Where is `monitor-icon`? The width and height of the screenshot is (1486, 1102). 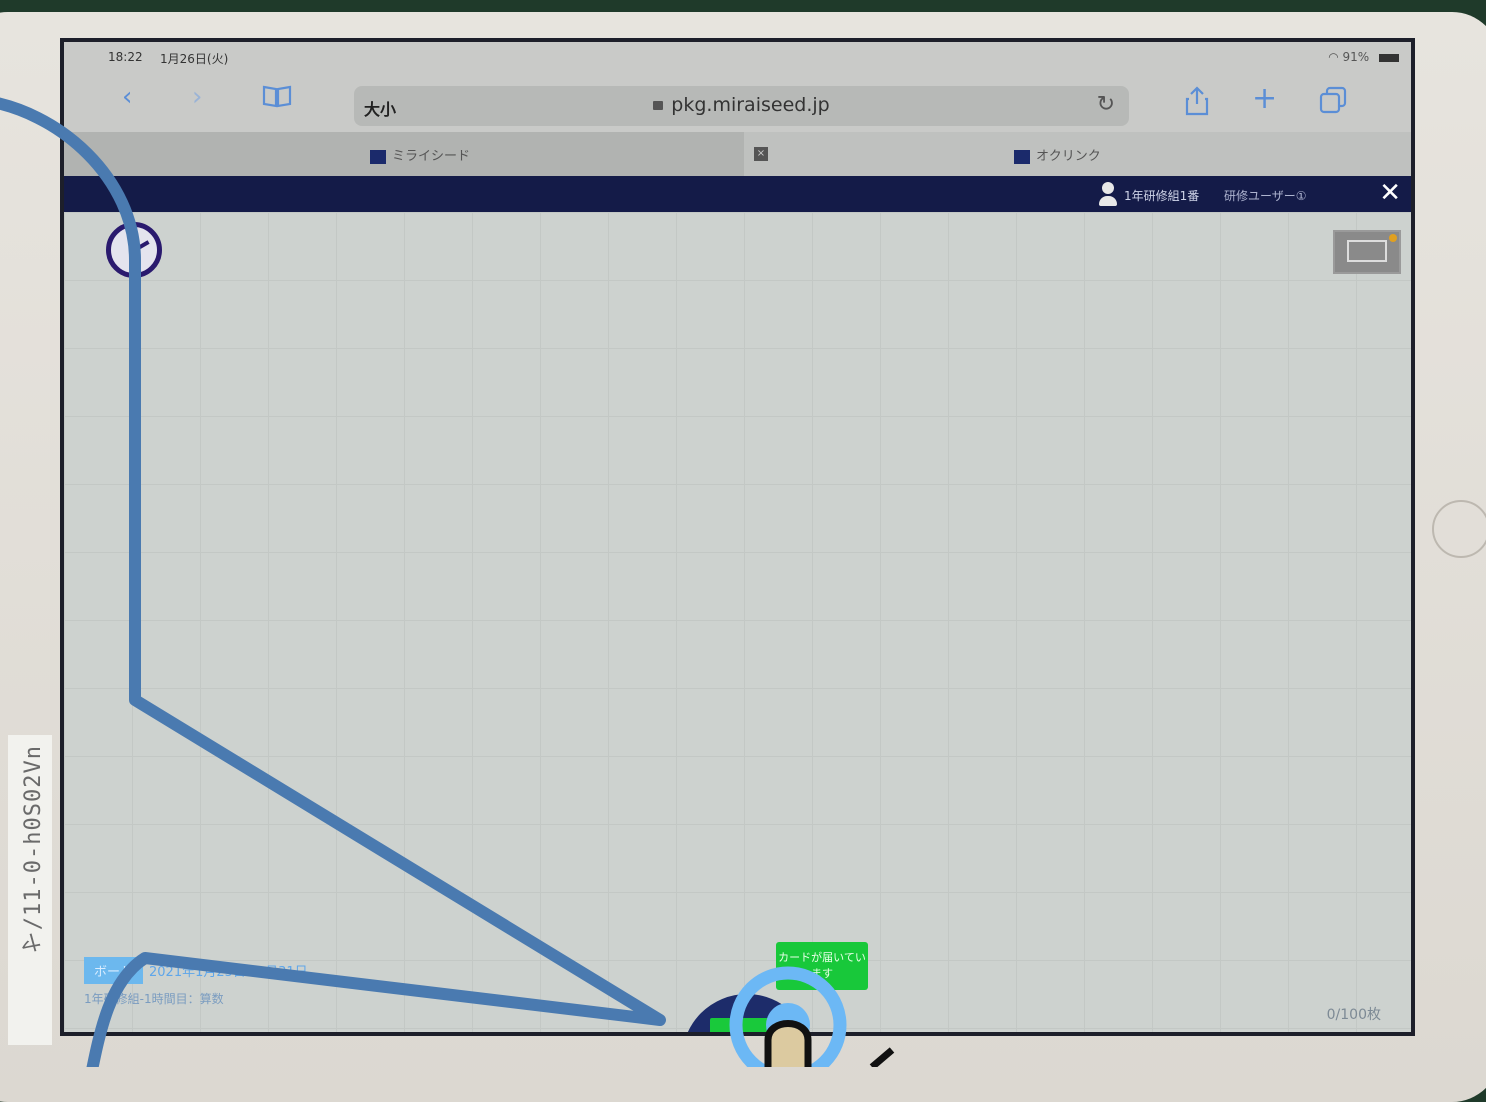 monitor-icon is located at coordinates (1367, 251).